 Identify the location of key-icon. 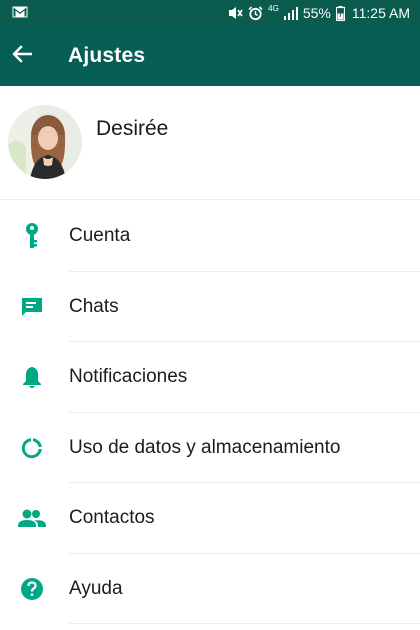
(32, 236).